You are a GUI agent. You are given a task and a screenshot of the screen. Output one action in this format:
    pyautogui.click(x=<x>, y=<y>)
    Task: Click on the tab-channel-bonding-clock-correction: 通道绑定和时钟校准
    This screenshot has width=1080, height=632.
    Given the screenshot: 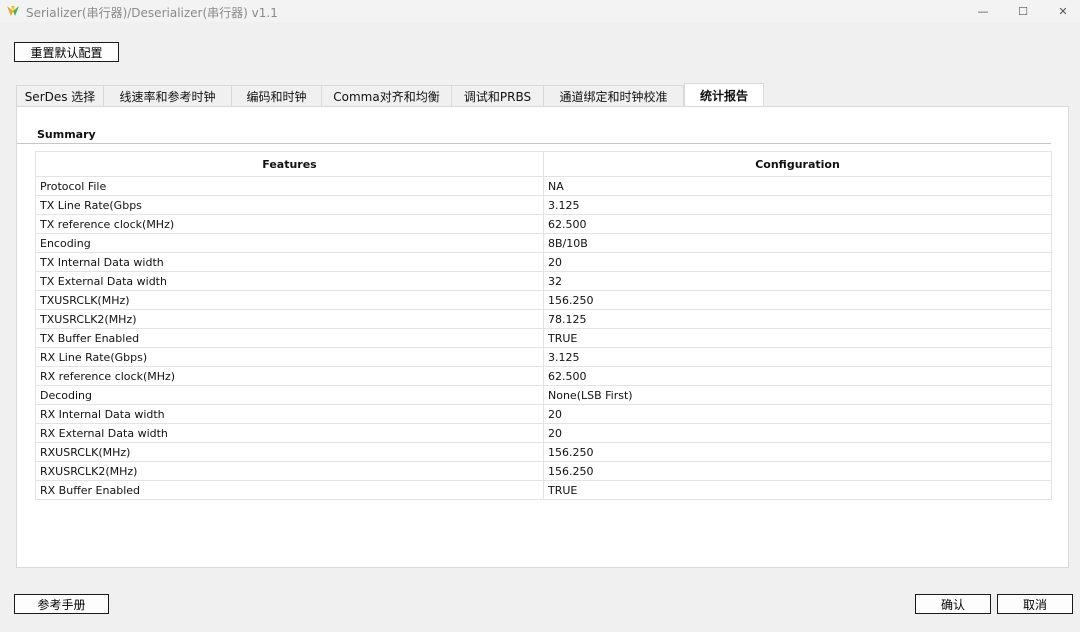 What is the action you would take?
    pyautogui.click(x=614, y=96)
    